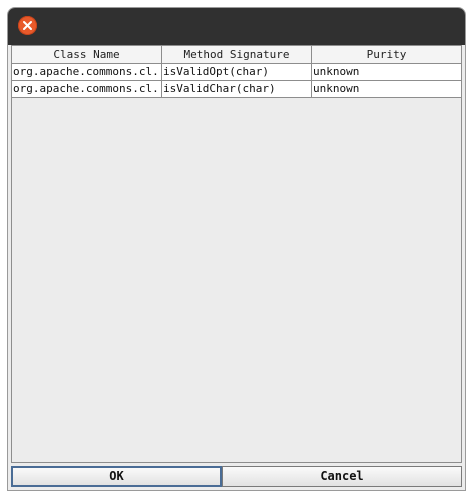  I want to click on ok-button: OK, so click(116, 476).